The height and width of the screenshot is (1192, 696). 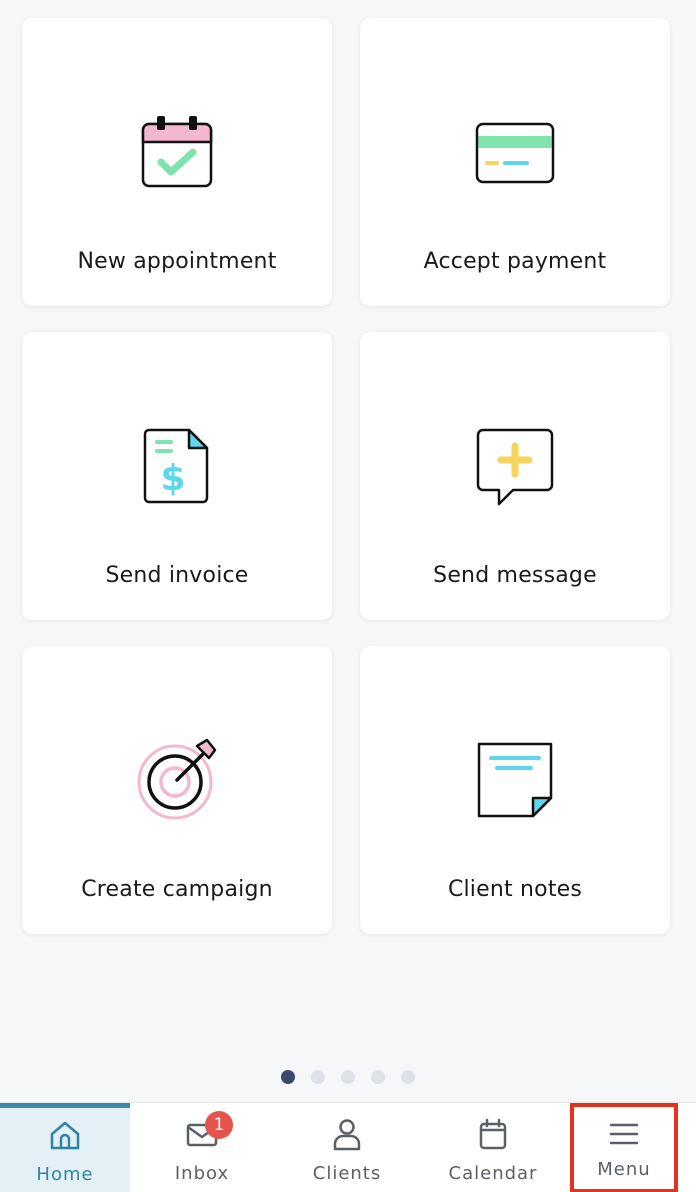 What do you see at coordinates (515, 575) in the screenshot?
I see `tile-label: Send message` at bounding box center [515, 575].